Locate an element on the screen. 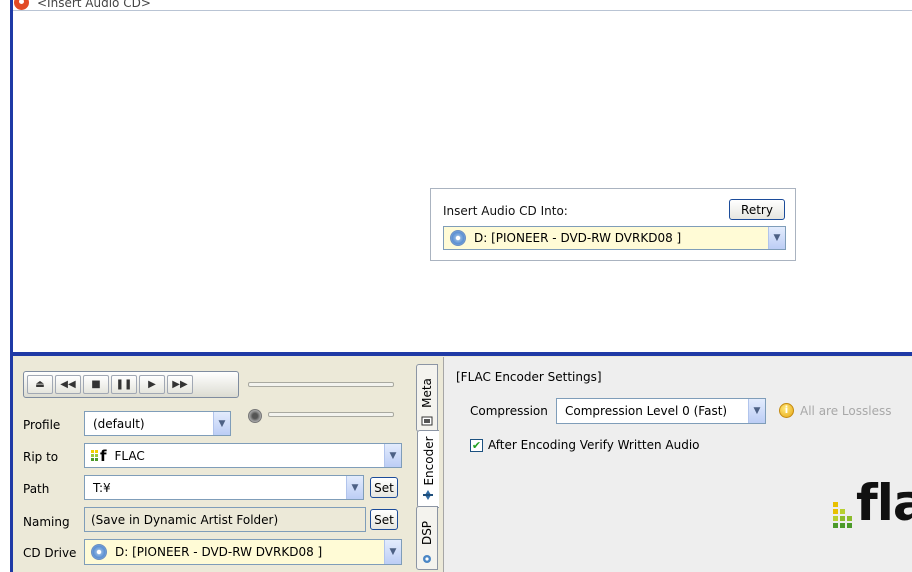  gears-icon is located at coordinates (427, 559).